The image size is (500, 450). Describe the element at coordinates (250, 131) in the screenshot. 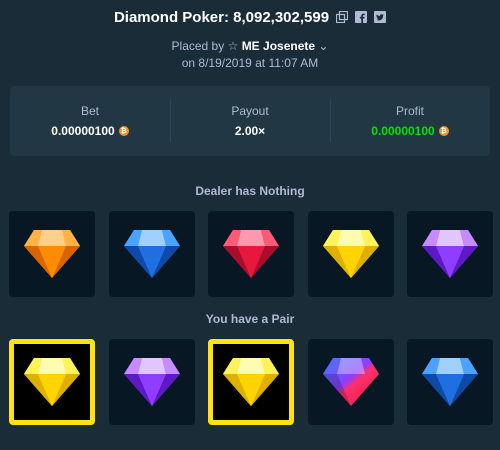

I see `payout-value: 2.00×` at that location.